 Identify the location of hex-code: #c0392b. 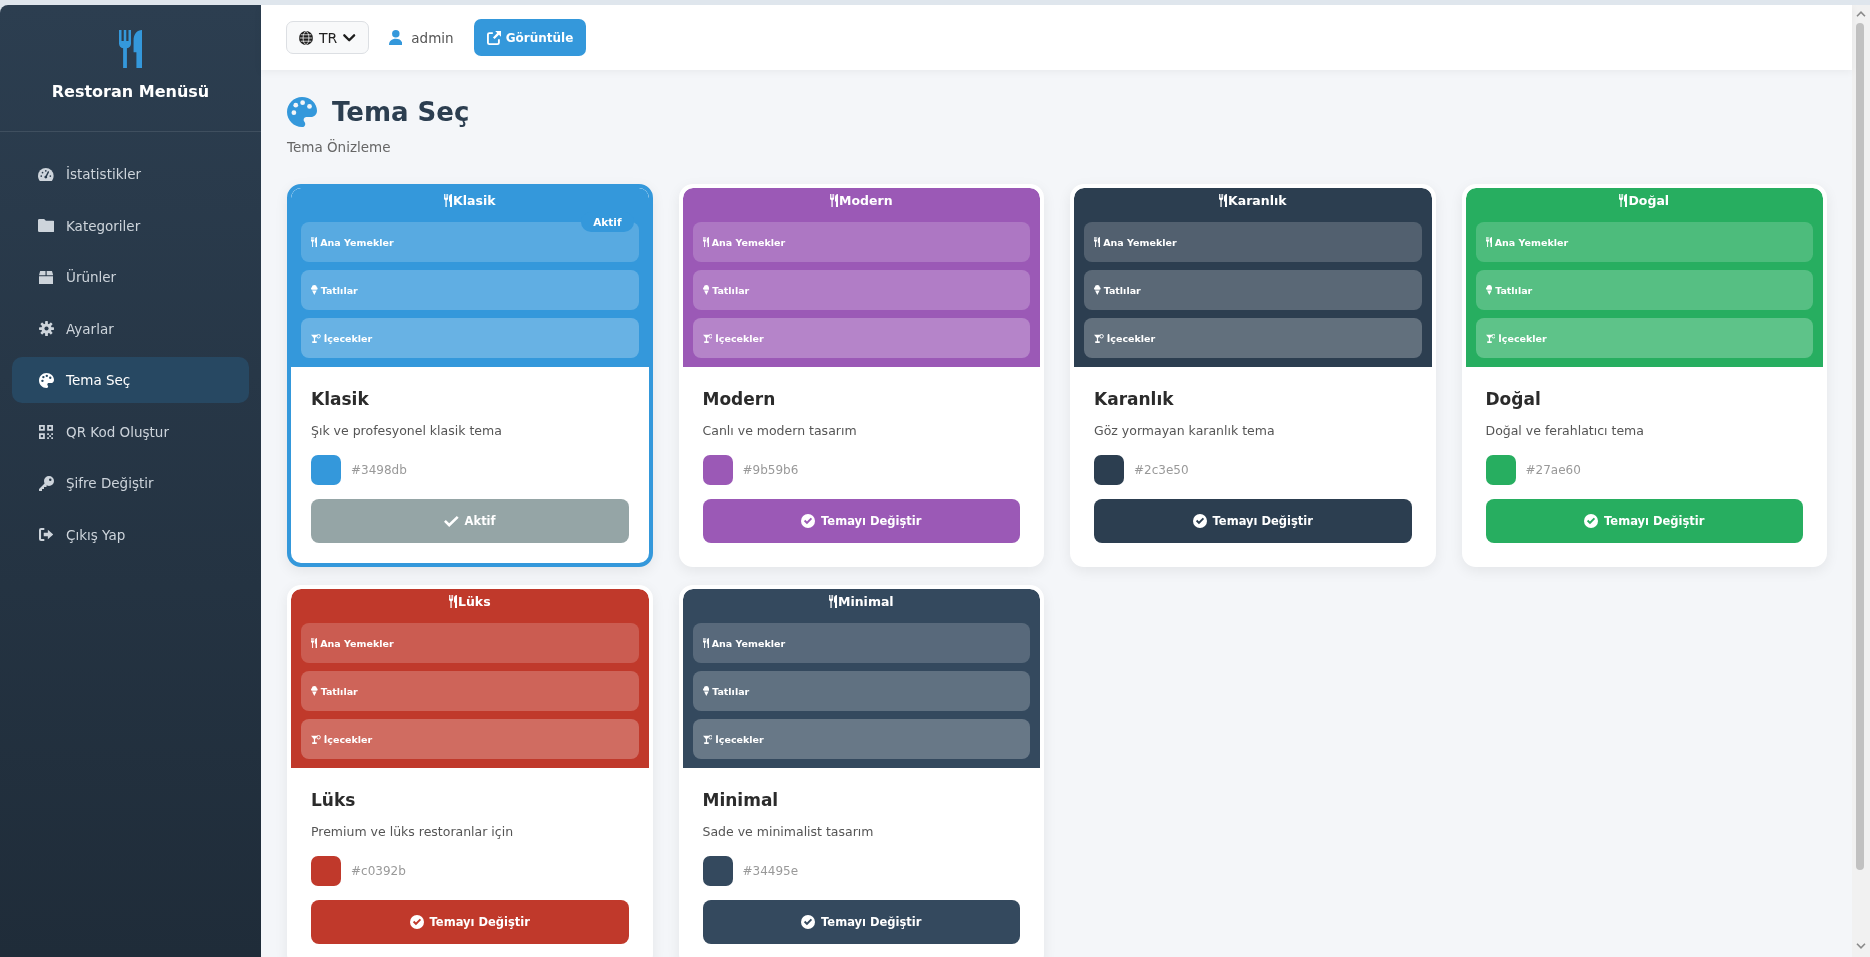
(378, 871).